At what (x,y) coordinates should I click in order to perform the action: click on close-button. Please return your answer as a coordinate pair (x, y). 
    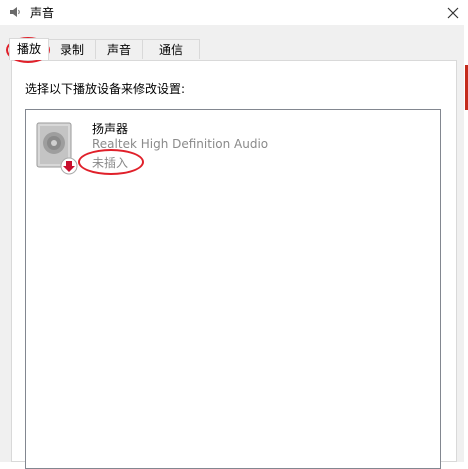
    Looking at the image, I should click on (453, 12).